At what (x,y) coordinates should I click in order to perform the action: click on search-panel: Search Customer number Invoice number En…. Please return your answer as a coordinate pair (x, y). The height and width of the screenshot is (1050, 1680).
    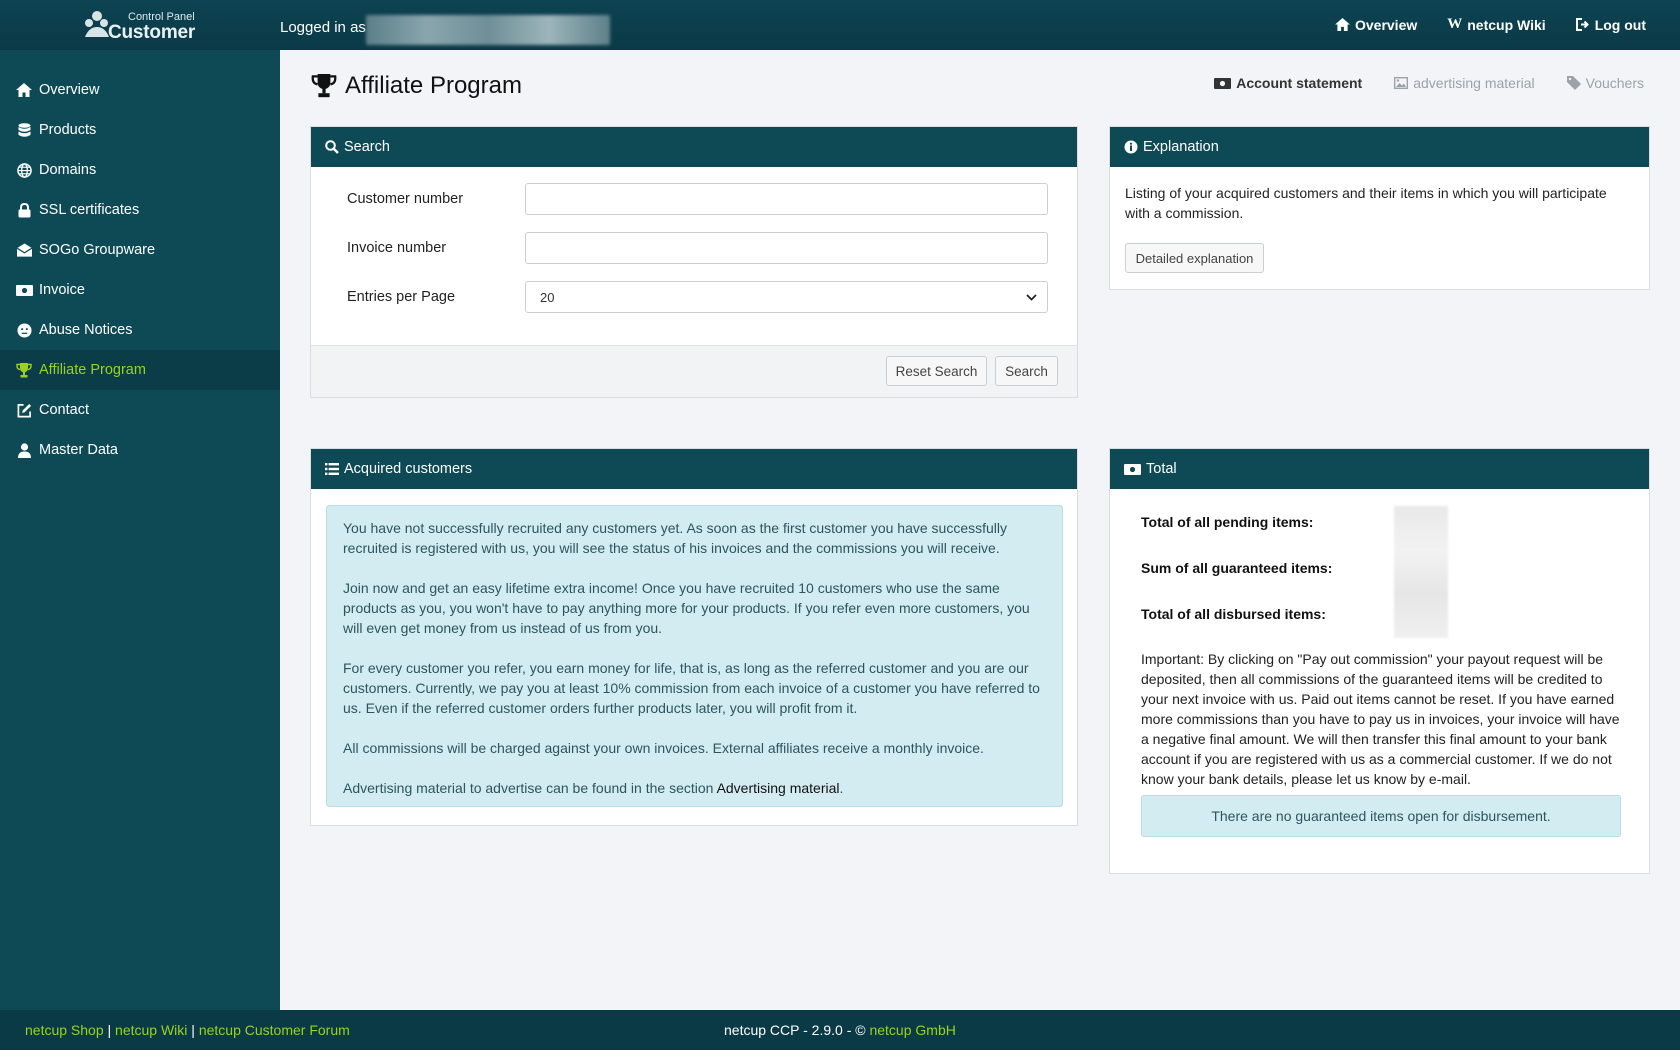
    Looking at the image, I should click on (694, 262).